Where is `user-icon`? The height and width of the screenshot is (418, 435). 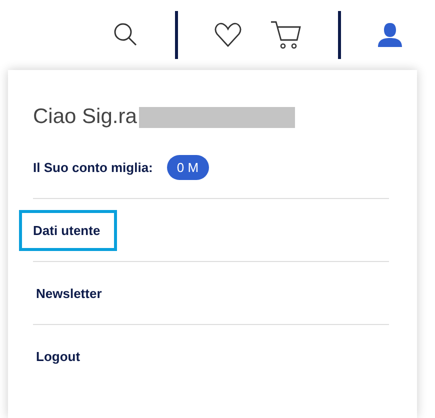
user-icon is located at coordinates (390, 35).